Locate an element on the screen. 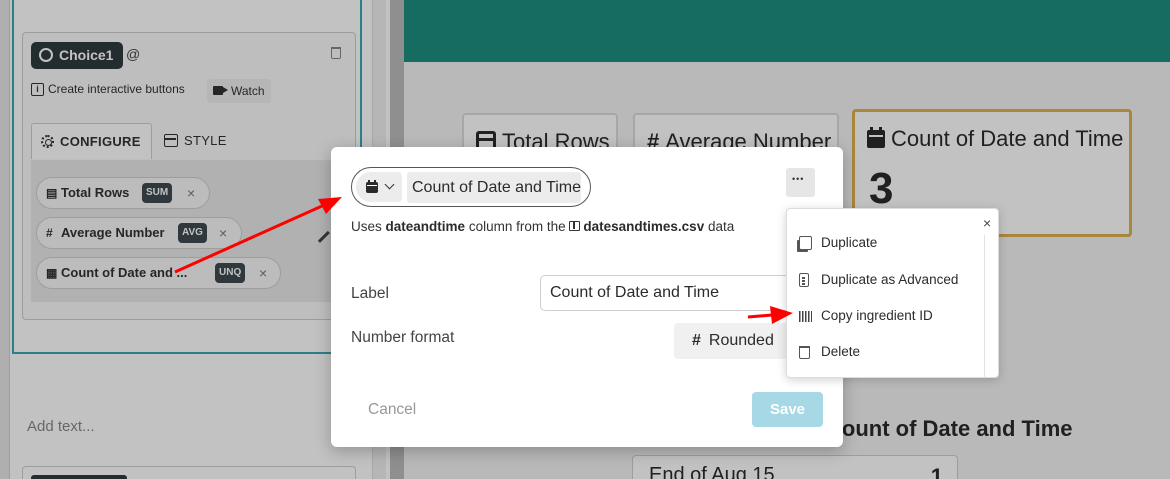  duplicate-icon is located at coordinates (805, 243).